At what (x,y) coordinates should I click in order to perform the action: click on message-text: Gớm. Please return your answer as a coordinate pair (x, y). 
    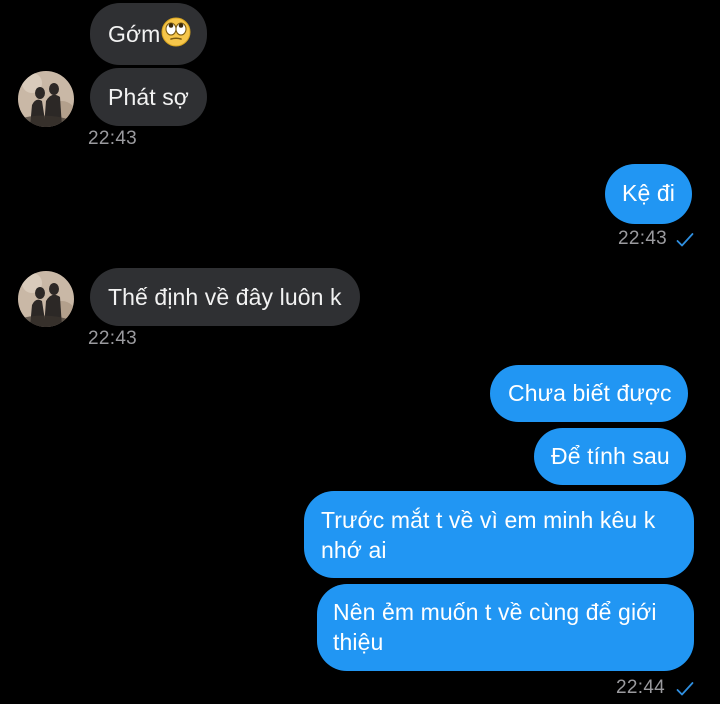
    Looking at the image, I should click on (134, 34).